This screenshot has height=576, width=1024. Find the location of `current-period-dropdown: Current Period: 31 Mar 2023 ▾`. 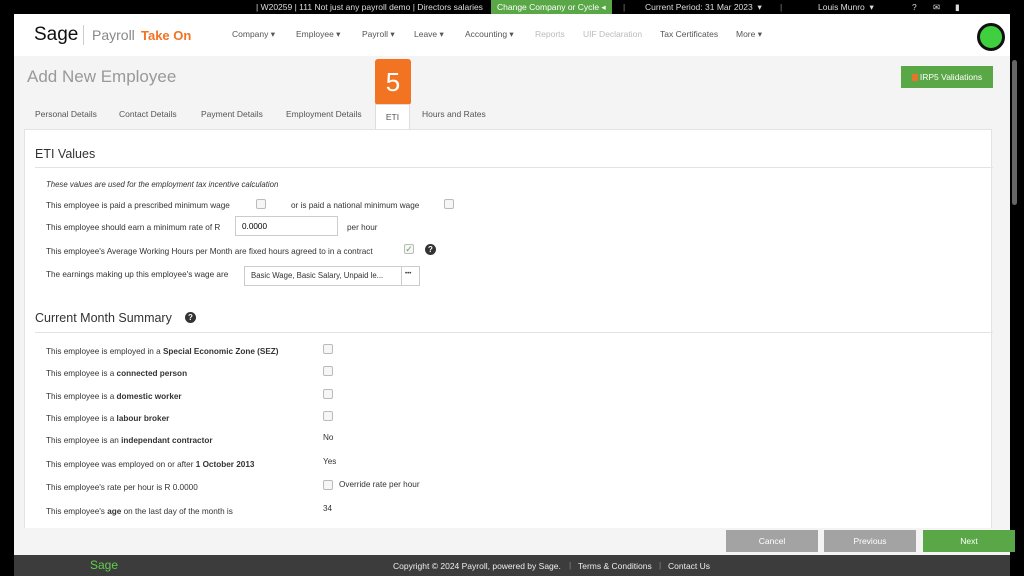

current-period-dropdown: Current Period: 31 Mar 2023 ▾ is located at coordinates (703, 7).